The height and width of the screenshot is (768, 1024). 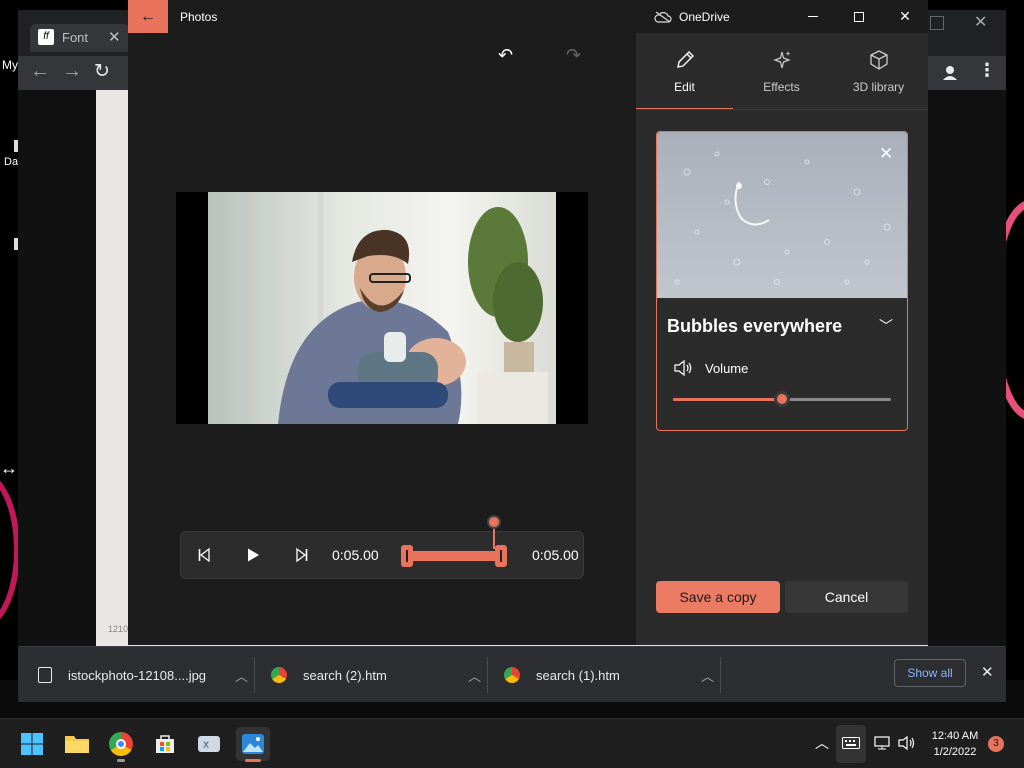 I want to click on volume-icon, so click(x=683, y=368).